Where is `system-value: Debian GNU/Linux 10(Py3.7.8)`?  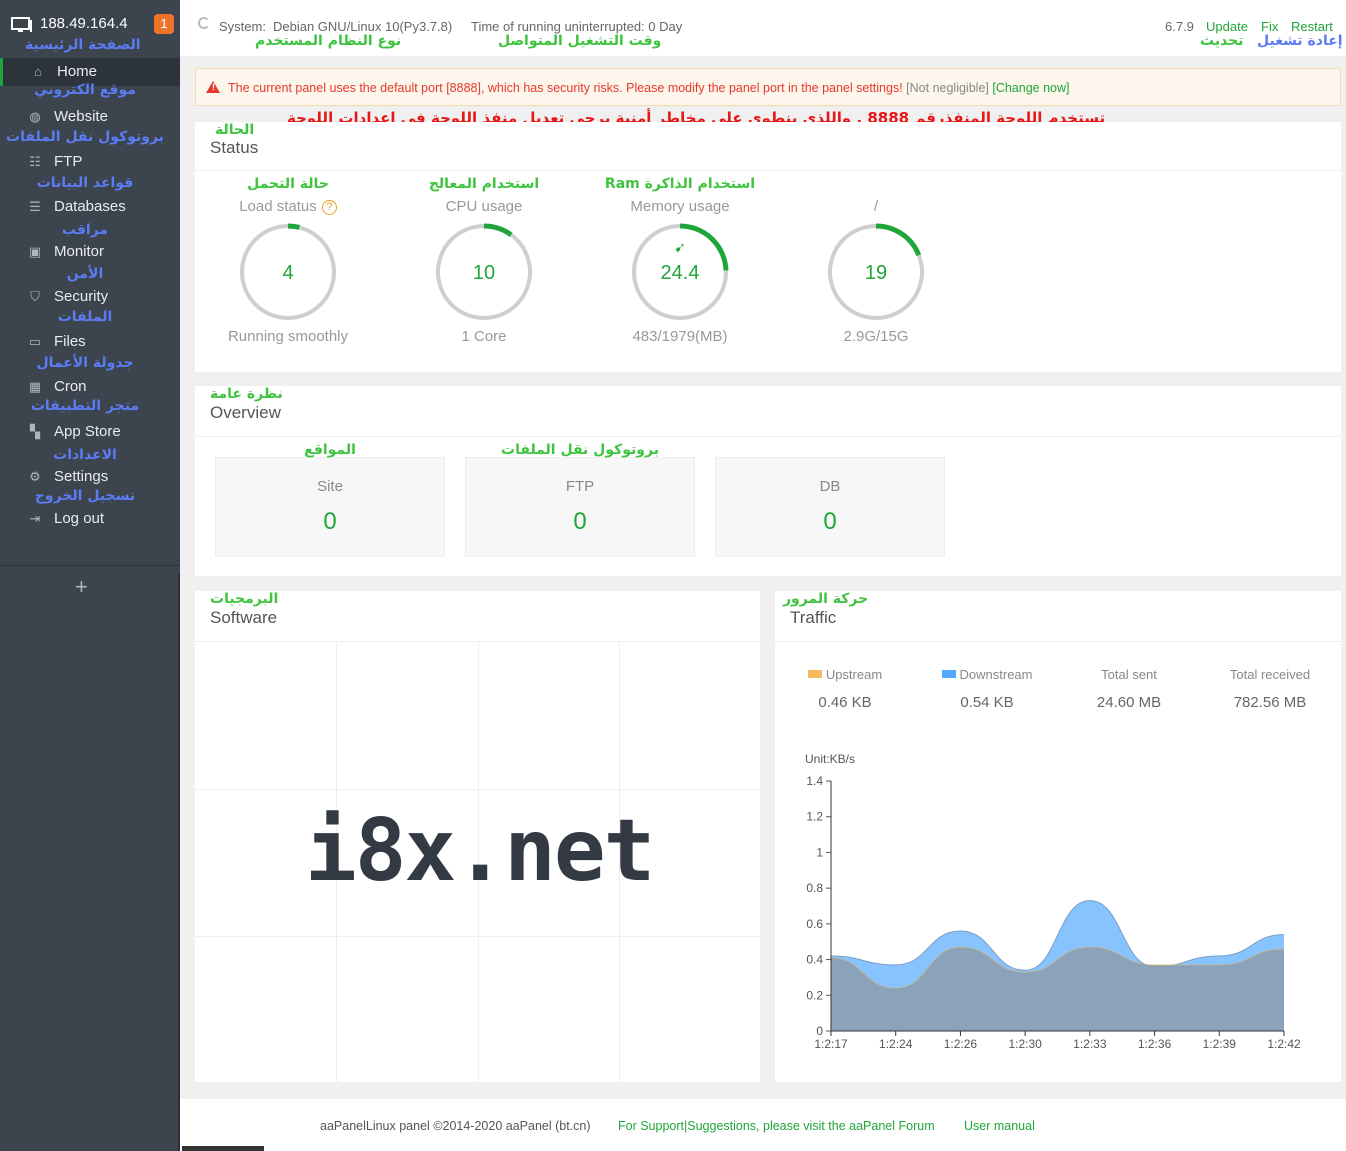
system-value: Debian GNU/Linux 10(Py3.7.8) is located at coordinates (363, 26).